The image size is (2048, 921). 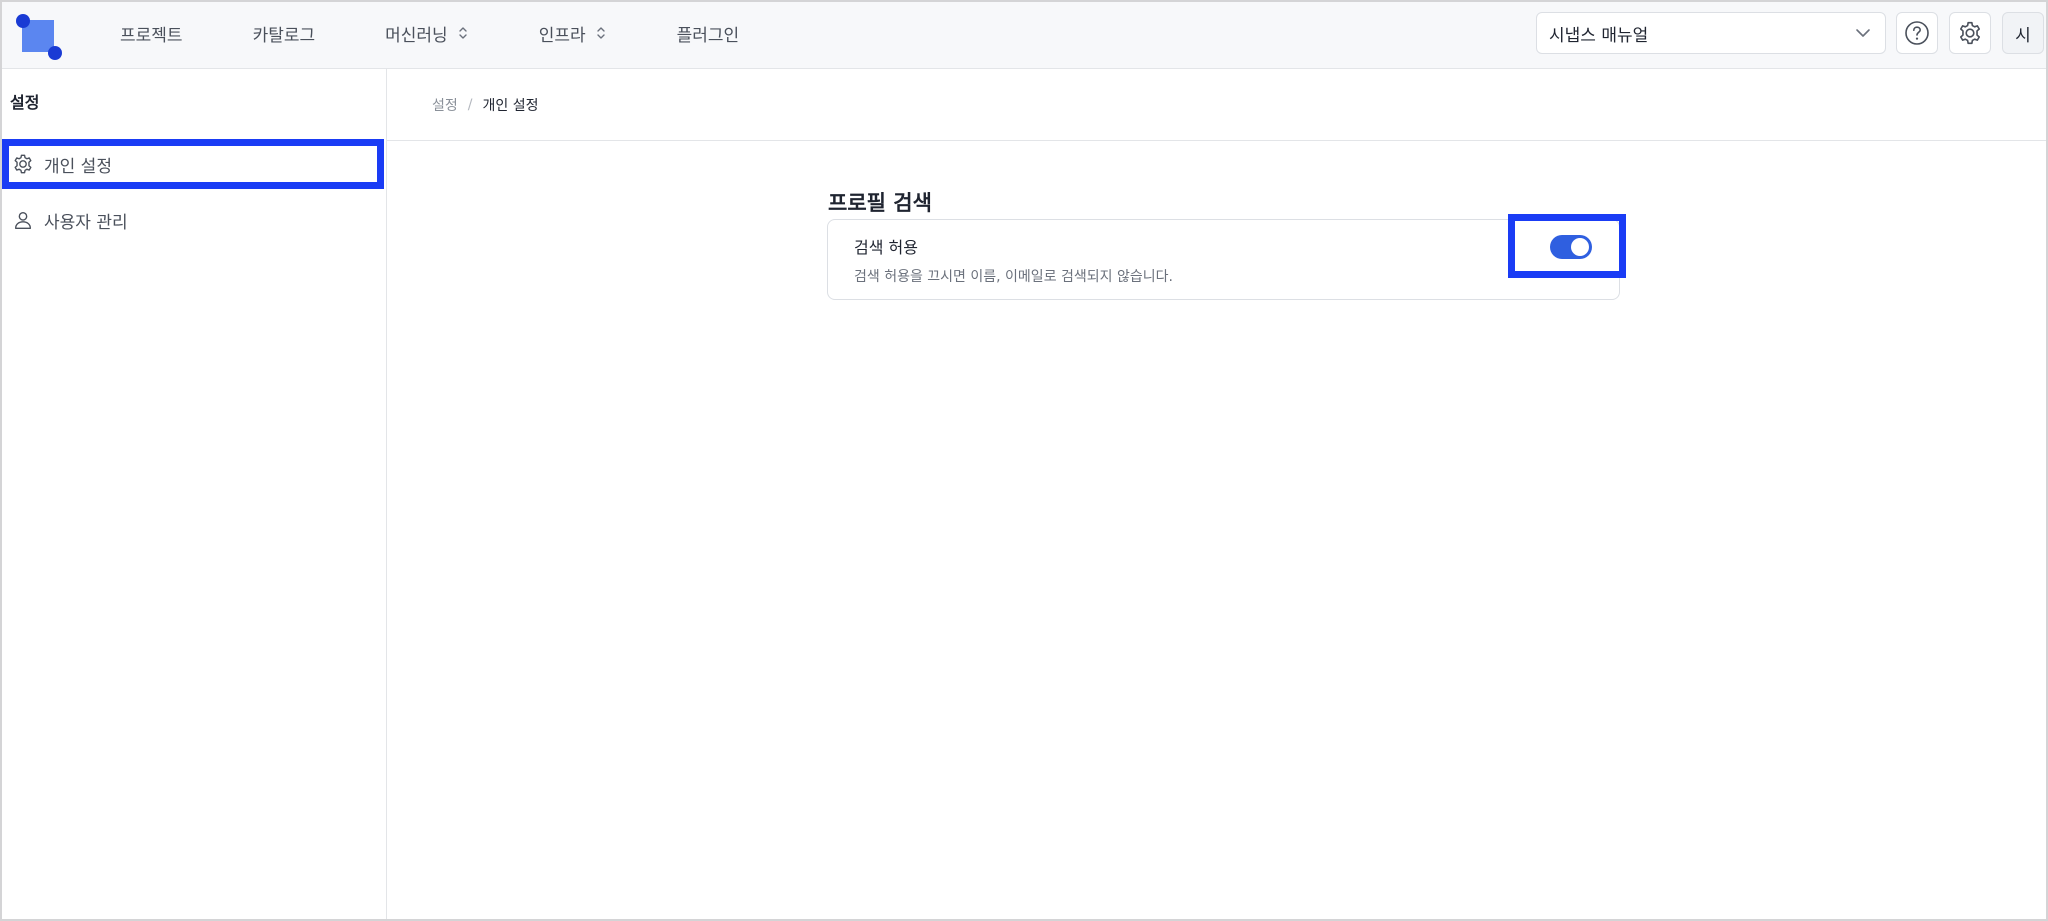 What do you see at coordinates (2023, 33) in the screenshot?
I see `user-avatar: 시` at bounding box center [2023, 33].